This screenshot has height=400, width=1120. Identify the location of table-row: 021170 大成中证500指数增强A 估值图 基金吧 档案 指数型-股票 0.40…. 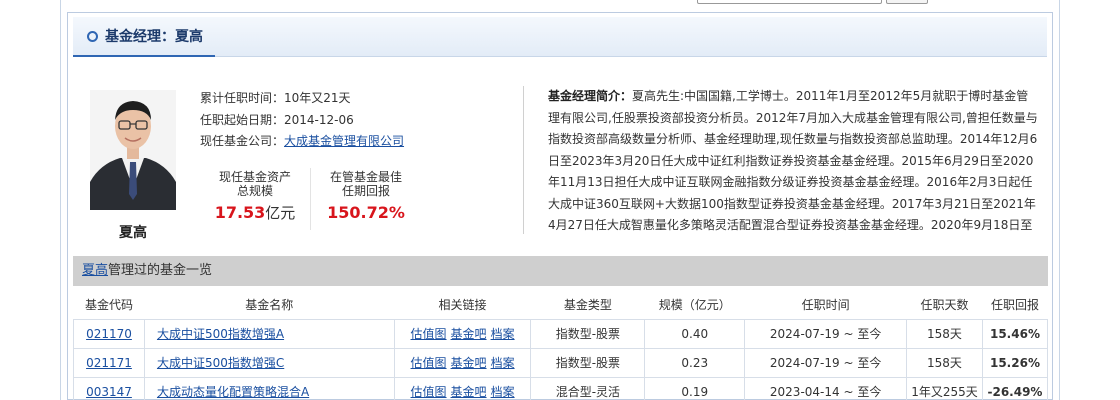
(561, 333).